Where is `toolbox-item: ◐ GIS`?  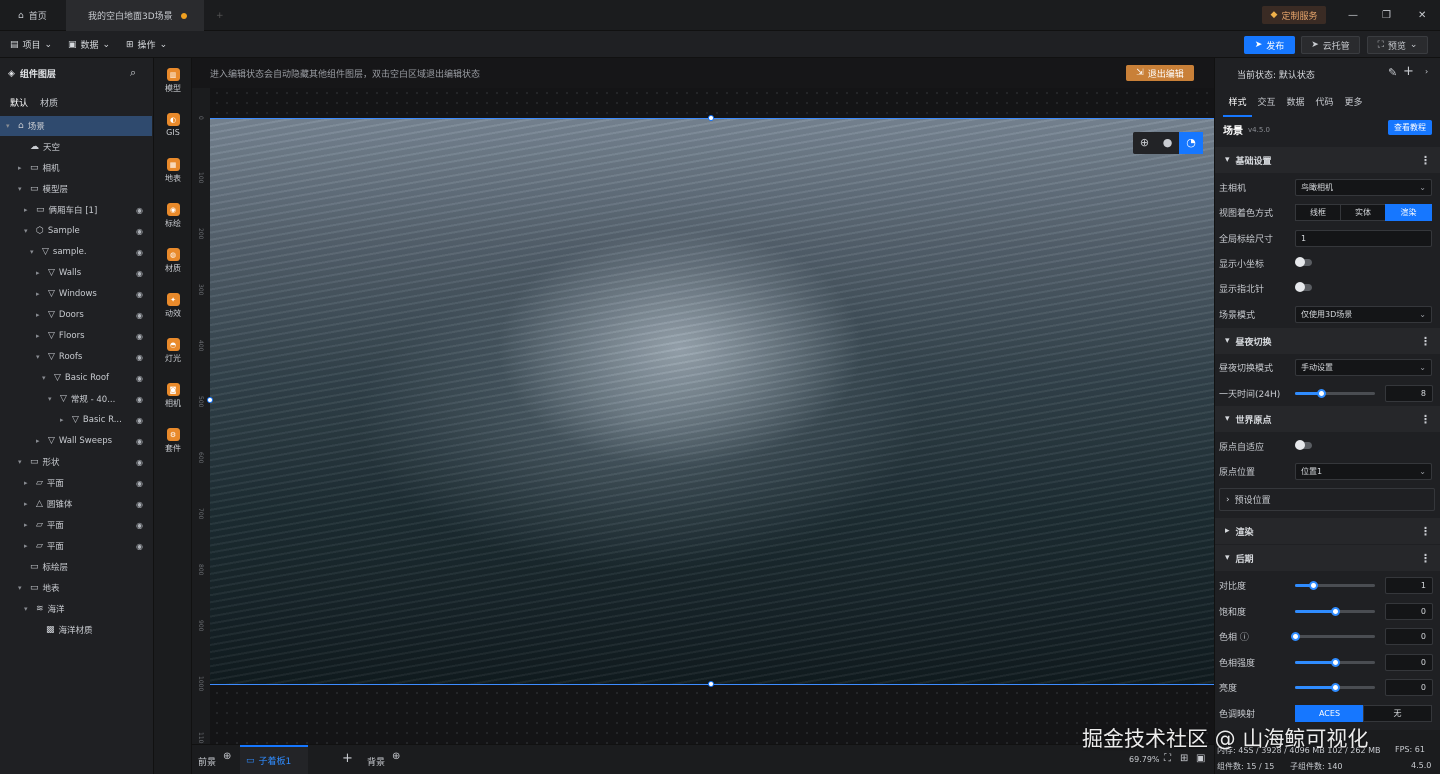
toolbox-item: ◐ GIS is located at coordinates (173, 125).